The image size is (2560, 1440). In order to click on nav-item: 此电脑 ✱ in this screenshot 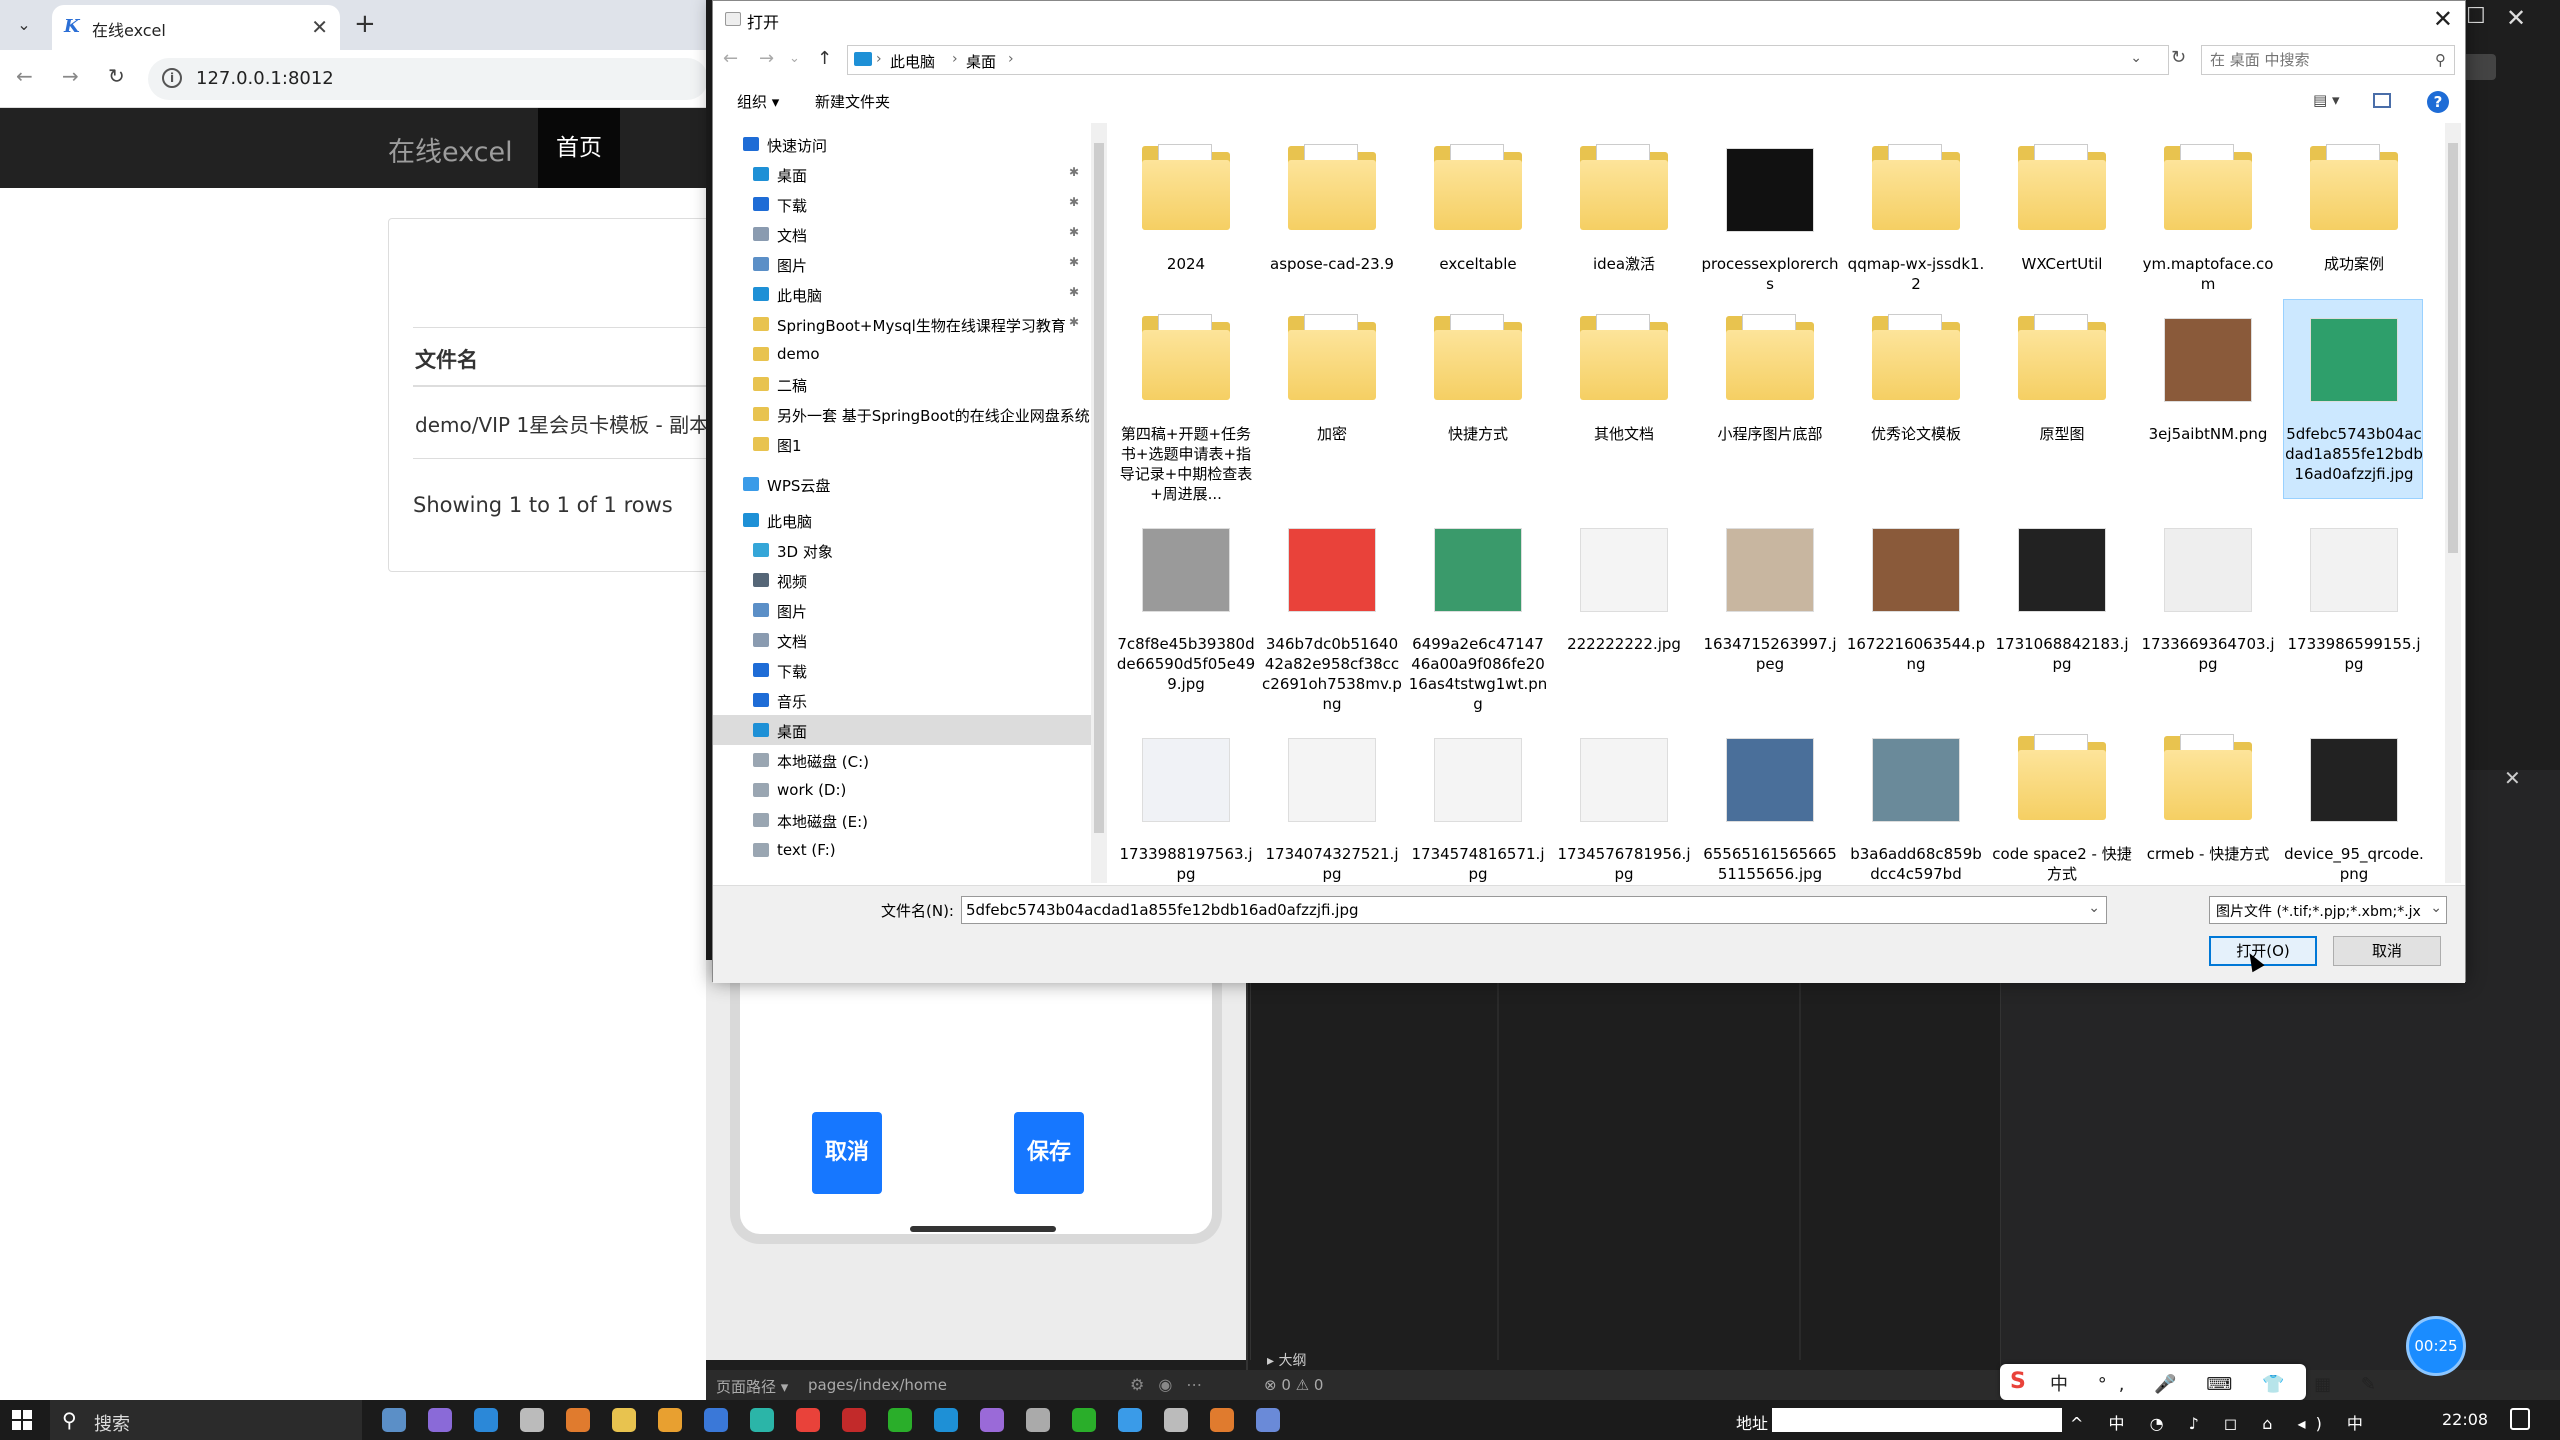, I will do `click(903, 294)`.